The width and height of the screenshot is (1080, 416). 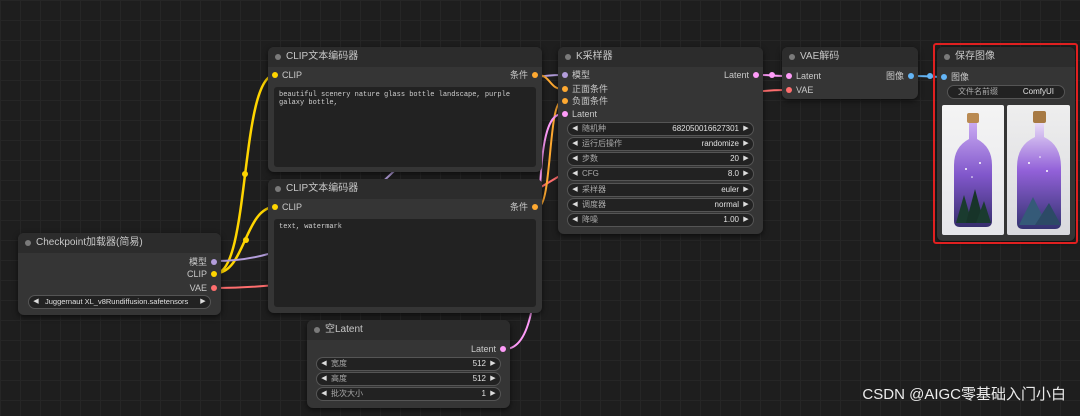 What do you see at coordinates (660, 220) in the screenshot?
I see `denoise-input: ◀ 降噪 1.00 ▶` at bounding box center [660, 220].